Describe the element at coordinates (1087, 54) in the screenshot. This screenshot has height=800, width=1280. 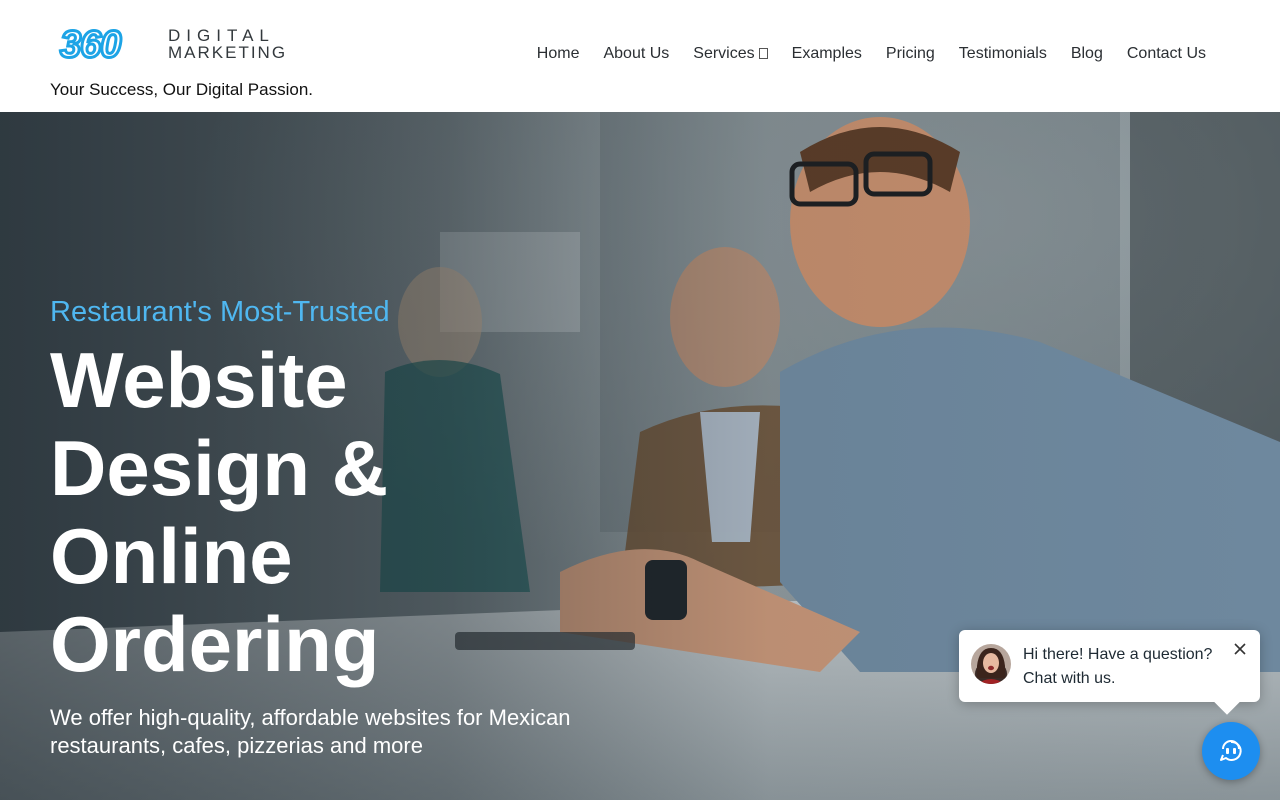
I see `nav-blog: Blog` at that location.